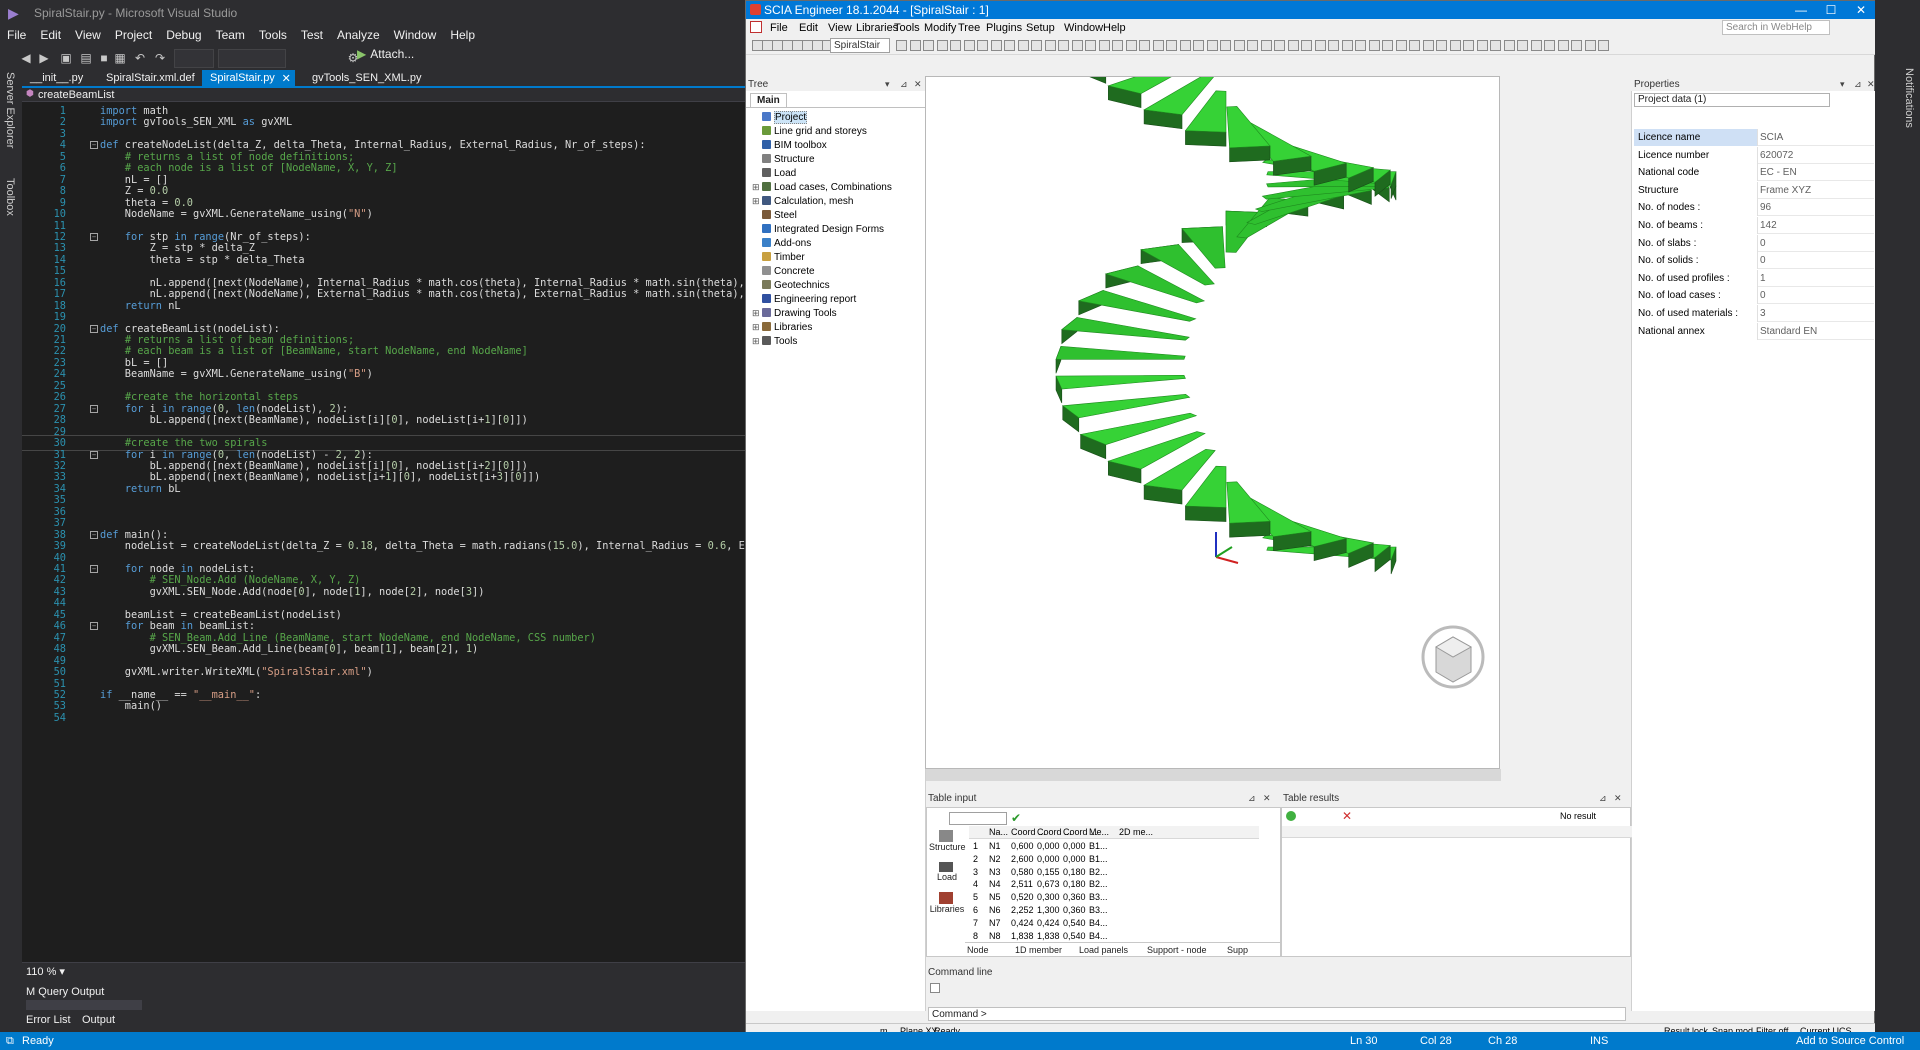 Image resolution: width=1920 pixels, height=1050 pixels. Describe the element at coordinates (230, 35) in the screenshot. I see `vs-menu-team: Team` at that location.